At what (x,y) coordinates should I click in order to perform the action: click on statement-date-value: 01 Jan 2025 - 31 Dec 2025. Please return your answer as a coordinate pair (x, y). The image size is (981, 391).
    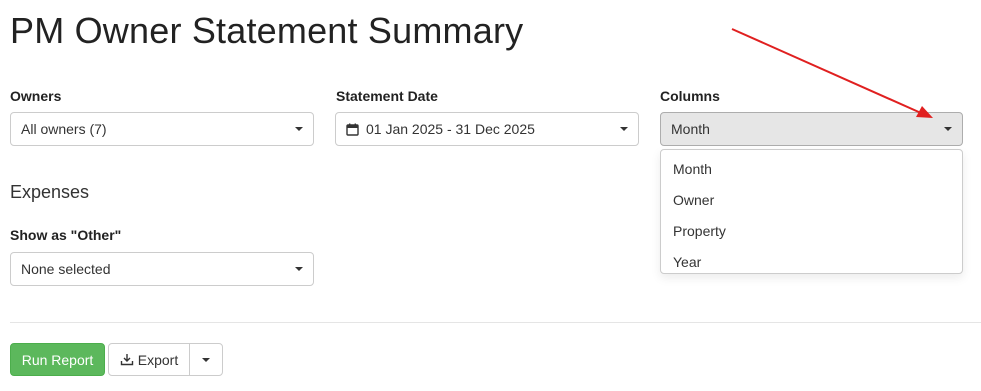
    Looking at the image, I should click on (450, 129).